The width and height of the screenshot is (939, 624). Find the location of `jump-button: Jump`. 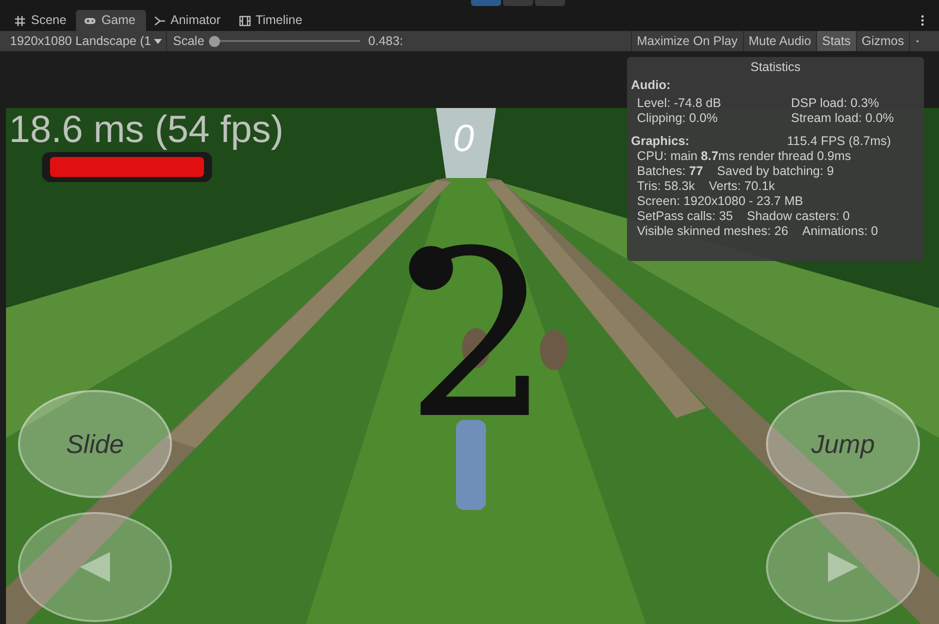

jump-button: Jump is located at coordinates (843, 444).